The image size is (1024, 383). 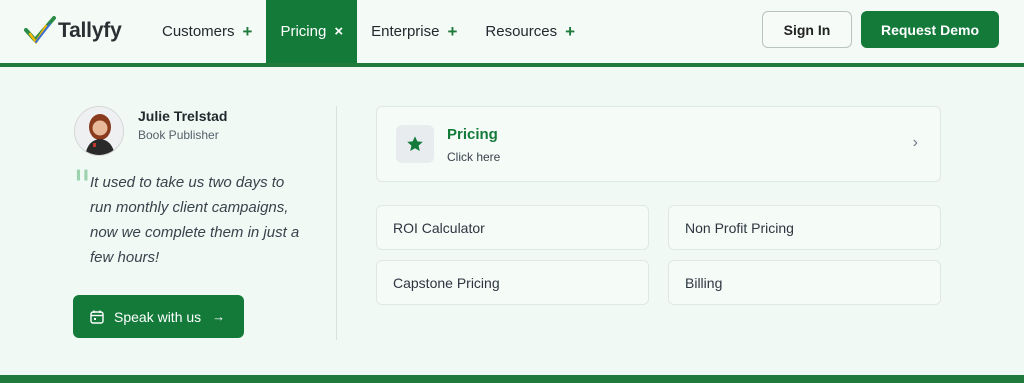 What do you see at coordinates (219, 316) in the screenshot?
I see `arrow-right-icon: →` at bounding box center [219, 316].